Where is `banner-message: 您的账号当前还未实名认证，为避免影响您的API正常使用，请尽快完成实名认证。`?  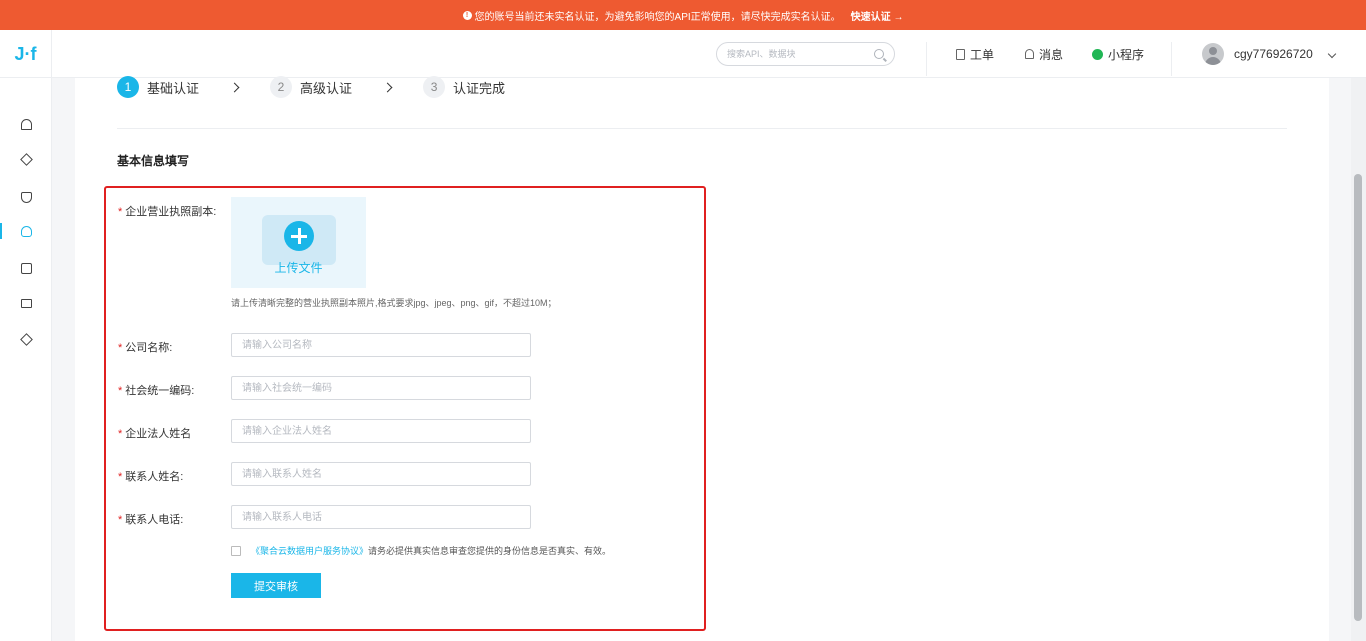 banner-message: 您的账号当前还未实名认证，为避免影响您的API正常使用，请尽快完成实名认证。 is located at coordinates (657, 17).